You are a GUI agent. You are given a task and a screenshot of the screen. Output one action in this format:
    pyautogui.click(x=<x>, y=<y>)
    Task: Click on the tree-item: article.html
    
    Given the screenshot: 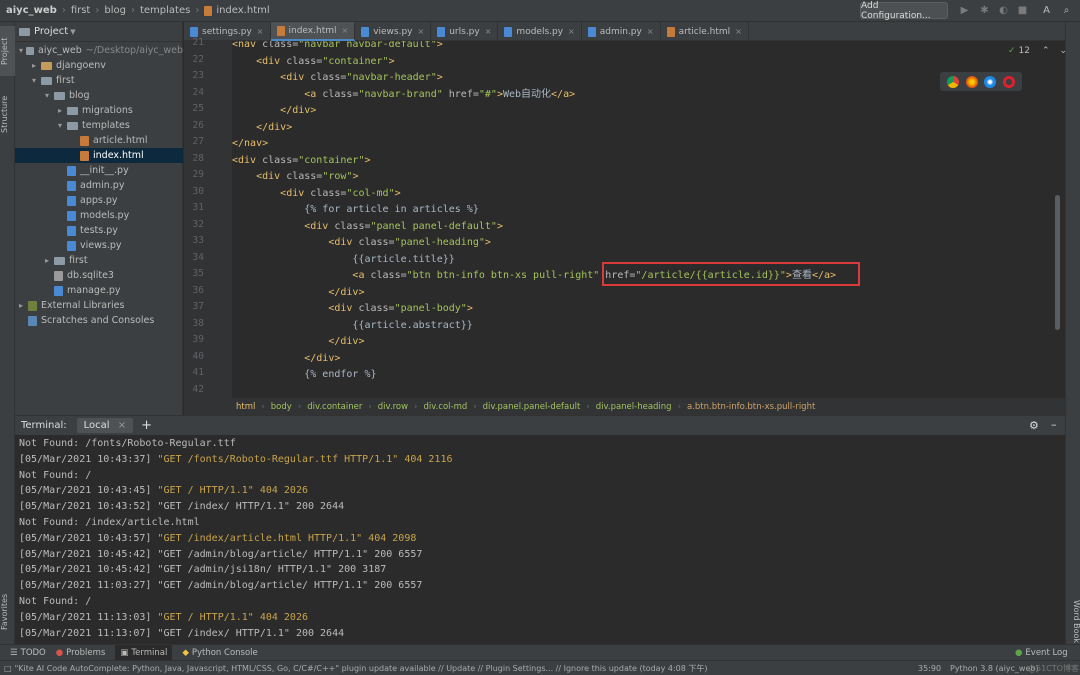 What is the action you would take?
    pyautogui.click(x=99, y=140)
    